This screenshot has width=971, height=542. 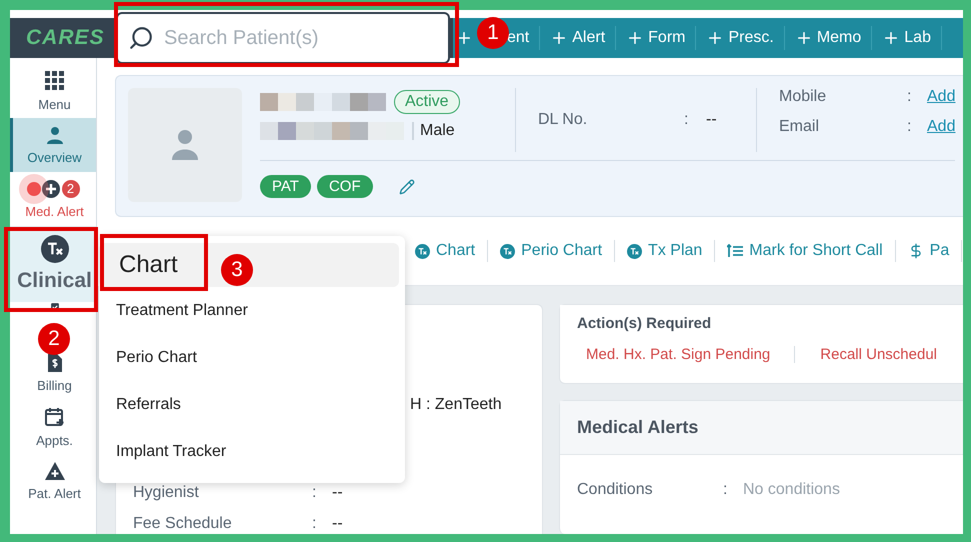 What do you see at coordinates (54, 80) in the screenshot?
I see `menu-grid-icon` at bounding box center [54, 80].